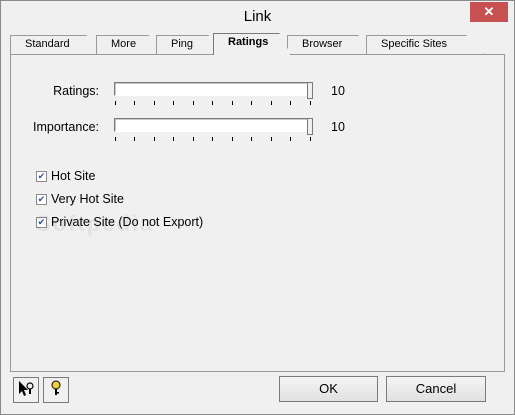  Describe the element at coordinates (73, 176) in the screenshot. I see `hot-site-label: Hot Site` at that location.